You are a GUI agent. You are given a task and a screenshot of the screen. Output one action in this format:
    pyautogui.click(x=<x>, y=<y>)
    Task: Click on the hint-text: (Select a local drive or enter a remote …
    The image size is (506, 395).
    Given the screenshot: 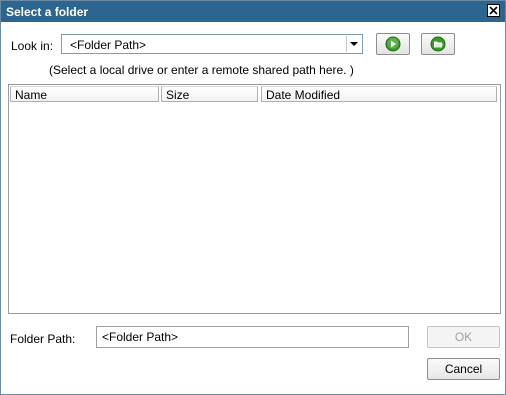 What is the action you would take?
    pyautogui.click(x=201, y=70)
    